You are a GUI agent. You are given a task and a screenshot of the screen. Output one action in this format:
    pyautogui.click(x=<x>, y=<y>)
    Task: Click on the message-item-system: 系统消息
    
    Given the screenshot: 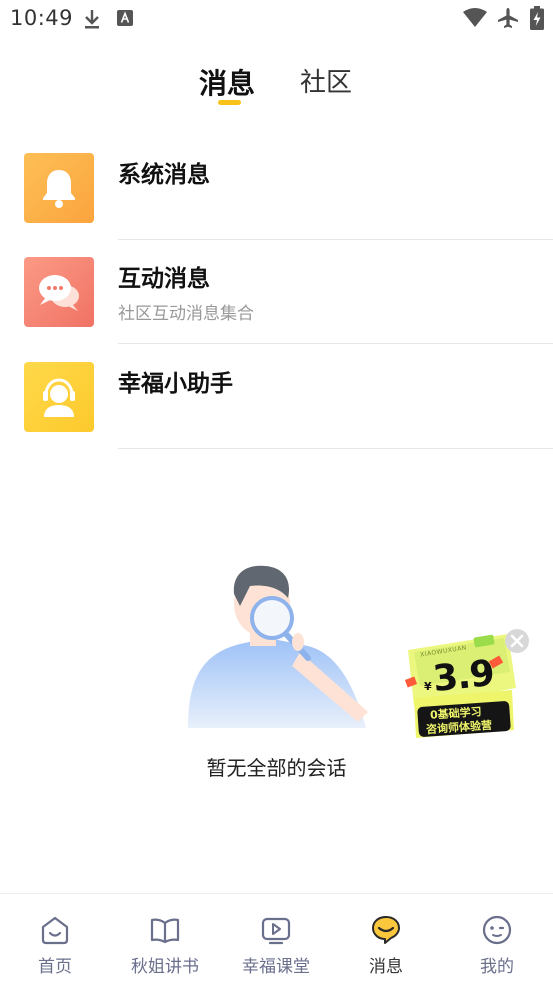 What is the action you would take?
    pyautogui.click(x=276, y=205)
    